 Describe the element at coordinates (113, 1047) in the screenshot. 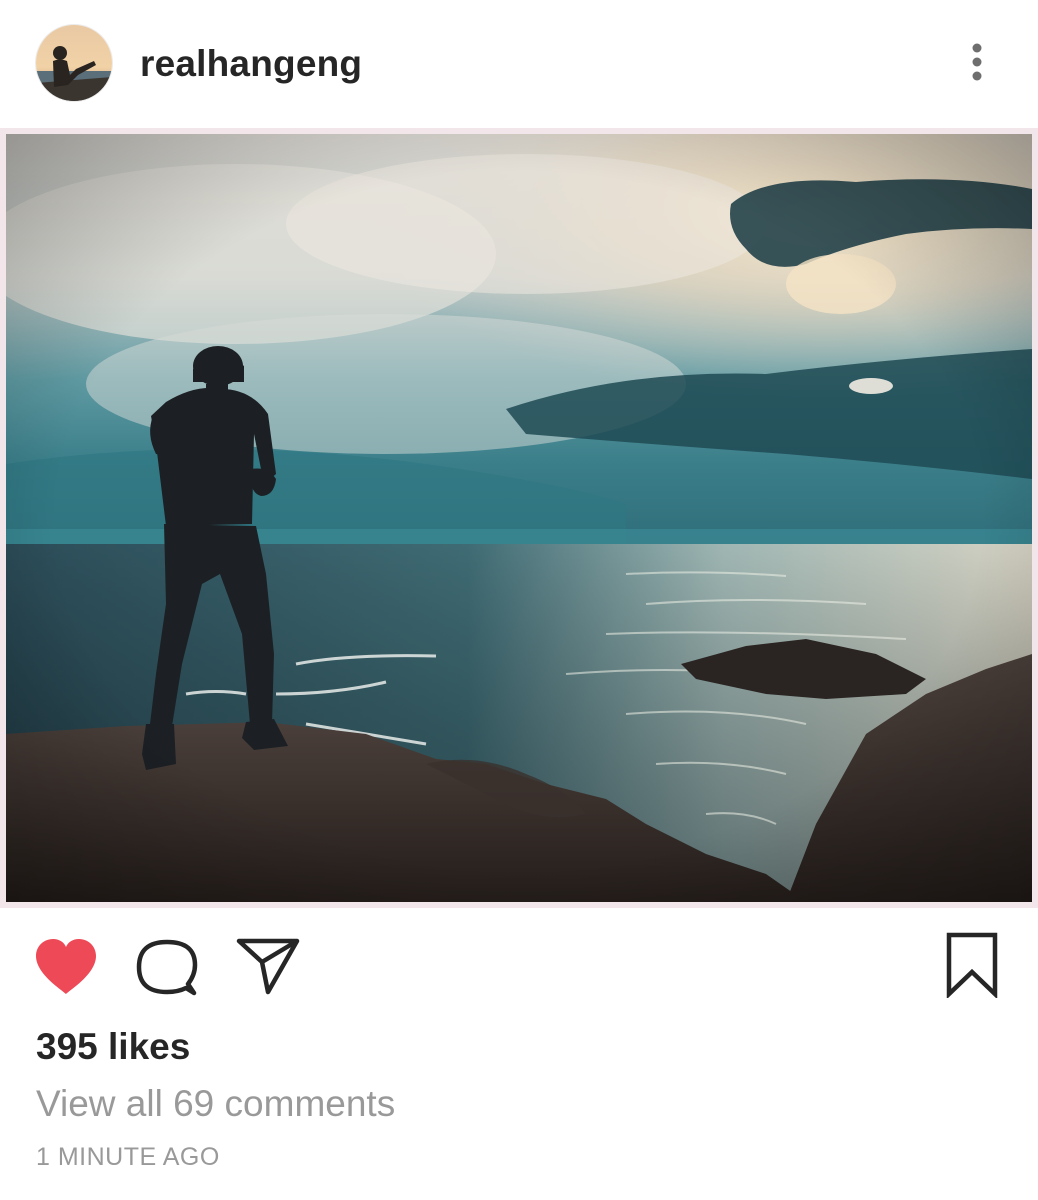

I see `likes-count: 395 likes` at that location.